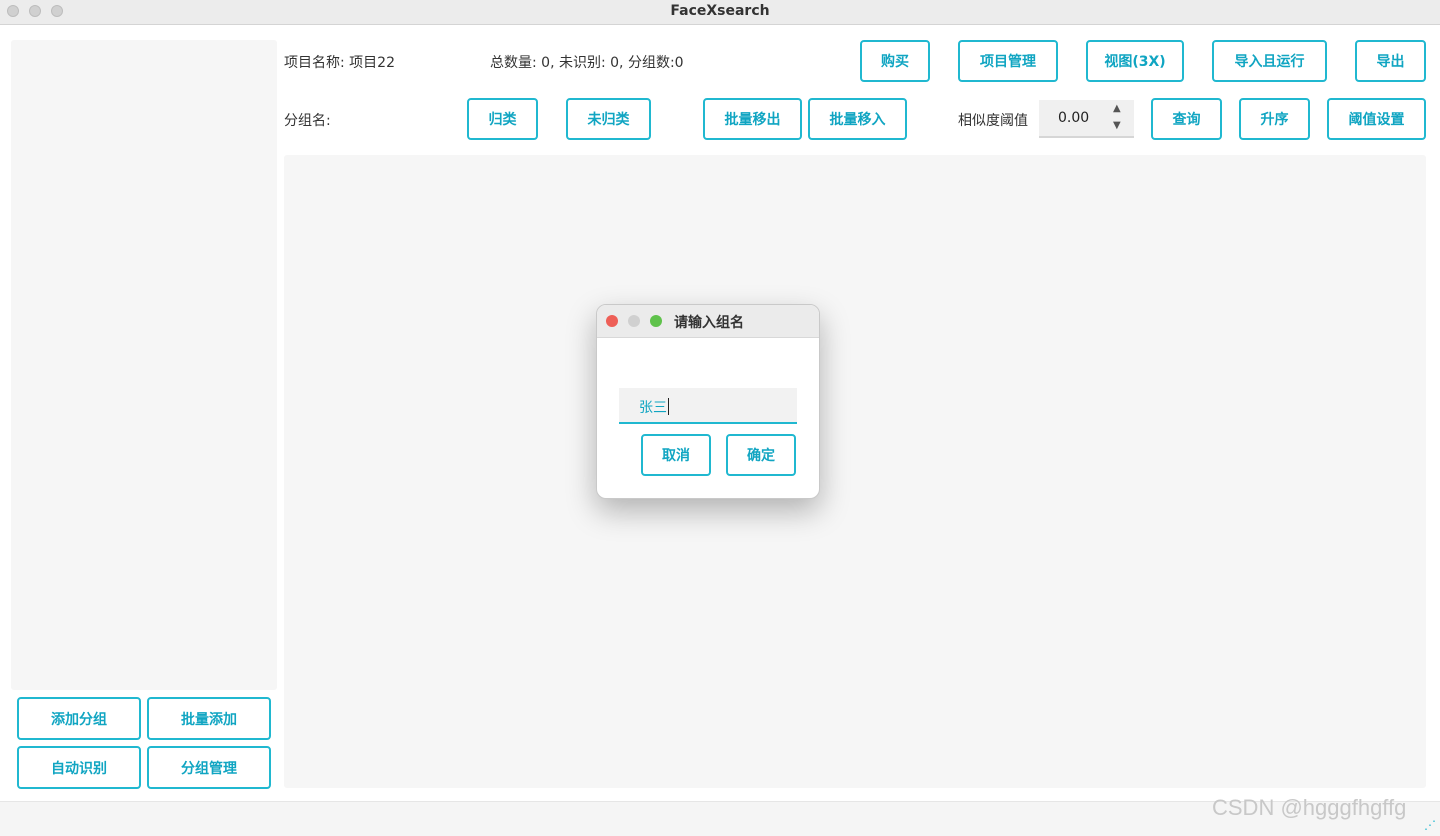  Describe the element at coordinates (209, 767) in the screenshot. I see `group-manage-button: 分组管理` at that location.